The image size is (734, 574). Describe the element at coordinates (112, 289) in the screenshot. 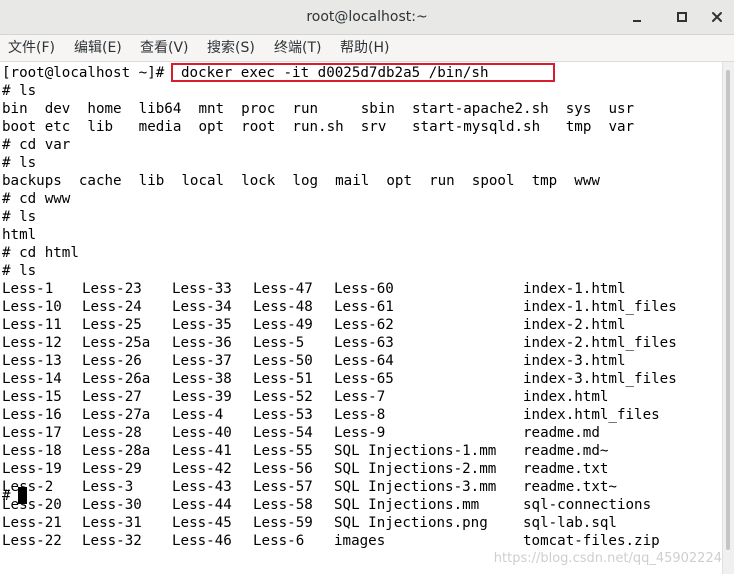

I see `listing-entry: Less-23` at that location.